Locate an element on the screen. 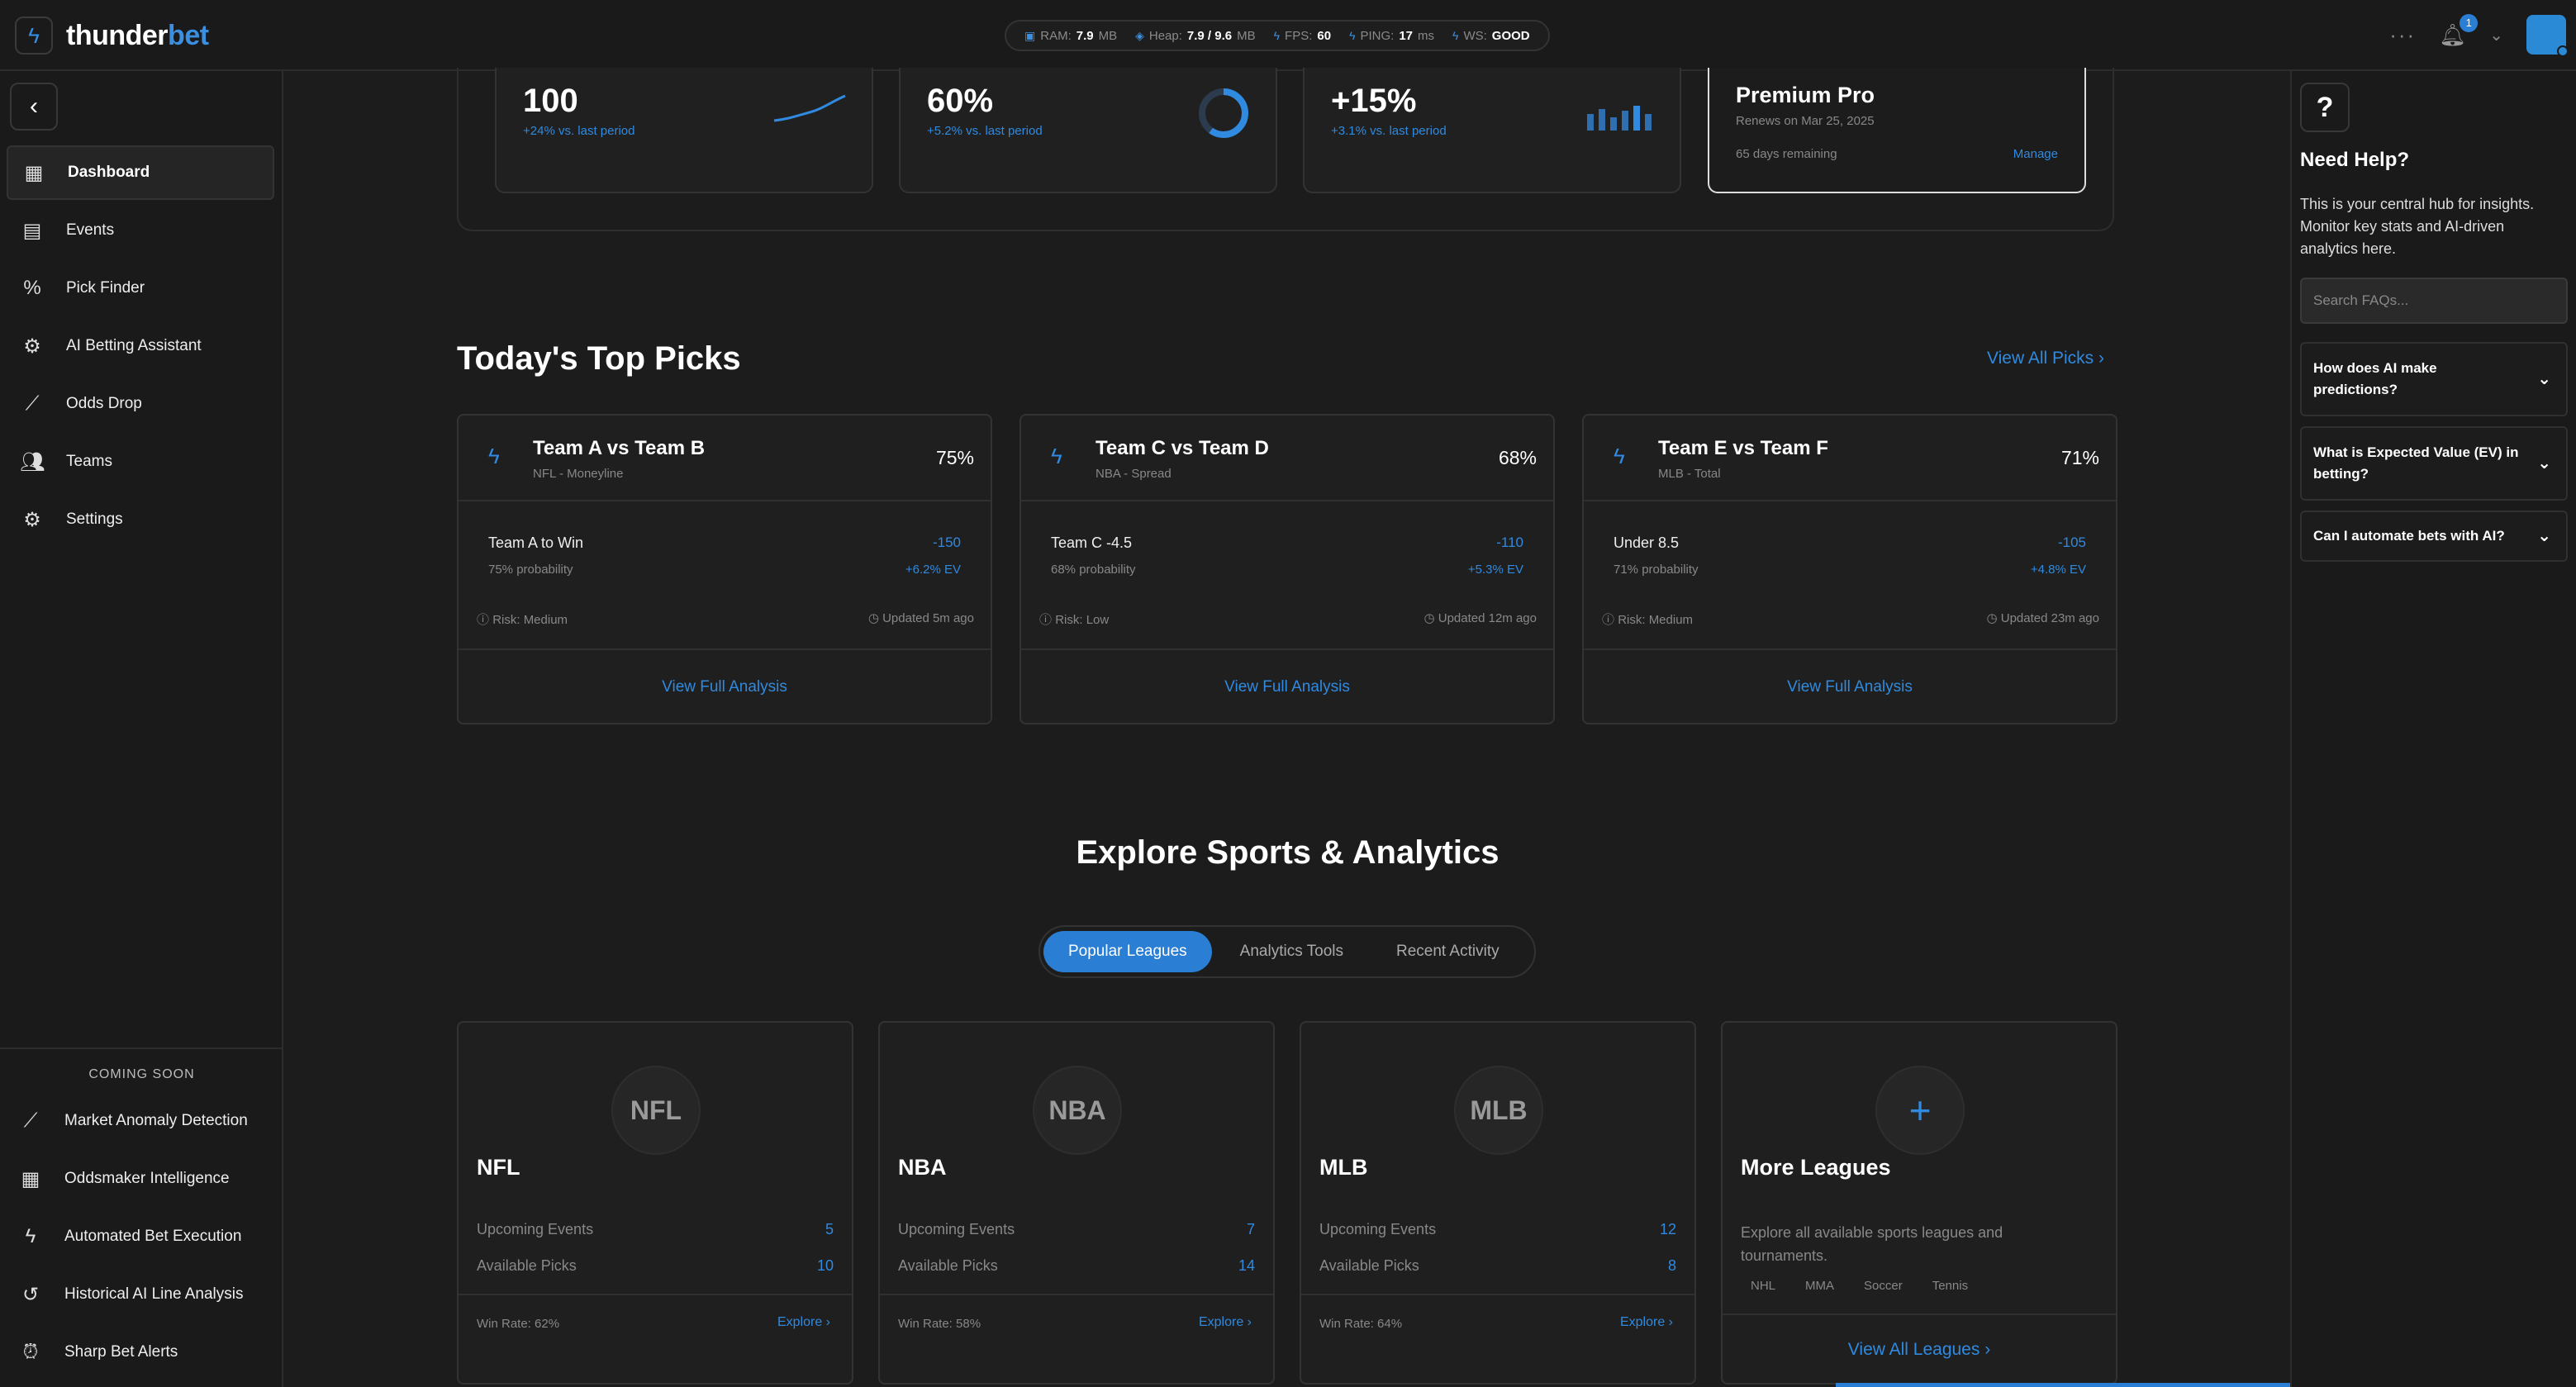  sidebar-item-dashboard: ▦ Dashboard is located at coordinates (140, 172).